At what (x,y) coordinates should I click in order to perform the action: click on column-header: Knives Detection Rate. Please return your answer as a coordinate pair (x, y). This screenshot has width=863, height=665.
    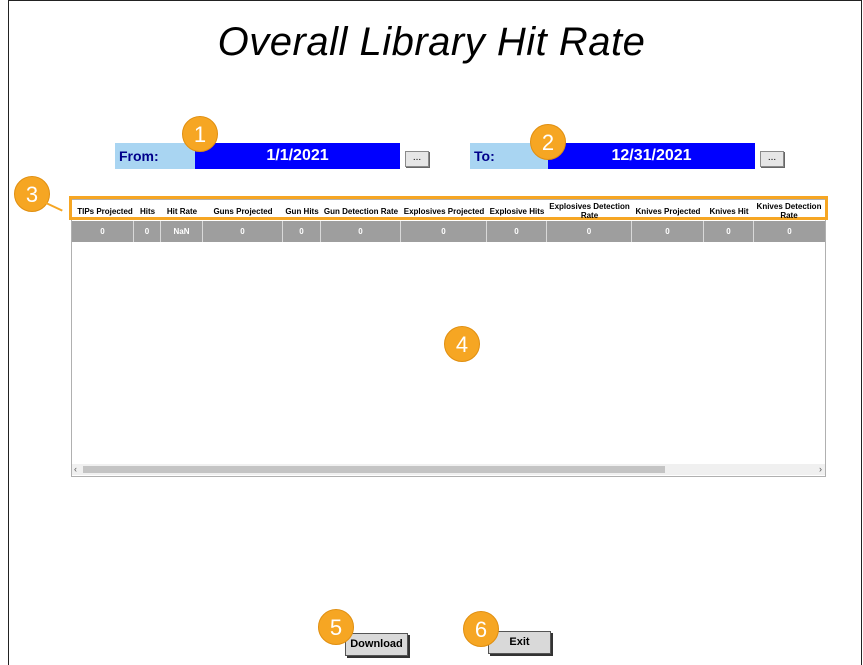
    Looking at the image, I should click on (789, 211).